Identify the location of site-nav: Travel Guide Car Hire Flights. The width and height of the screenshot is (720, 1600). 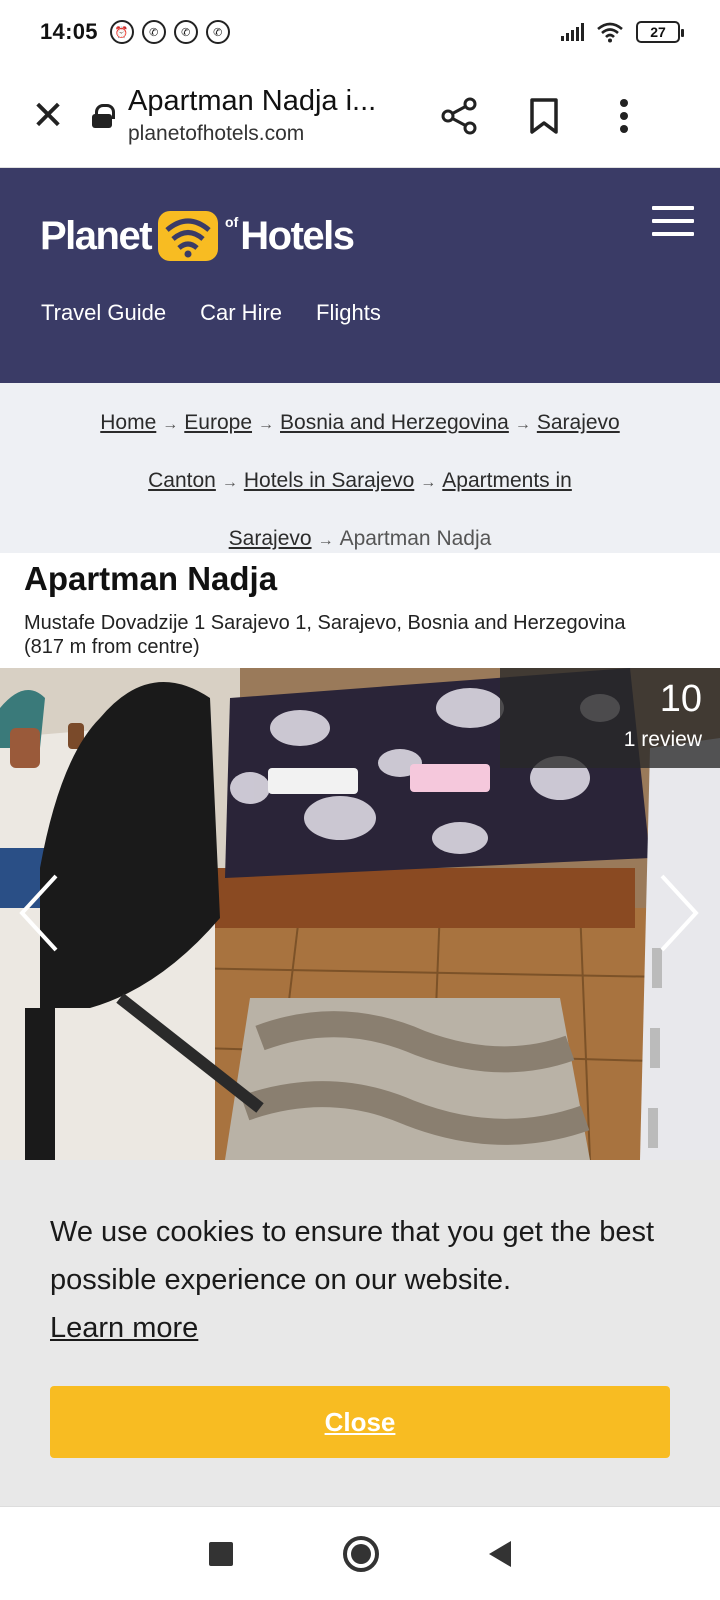
(211, 313).